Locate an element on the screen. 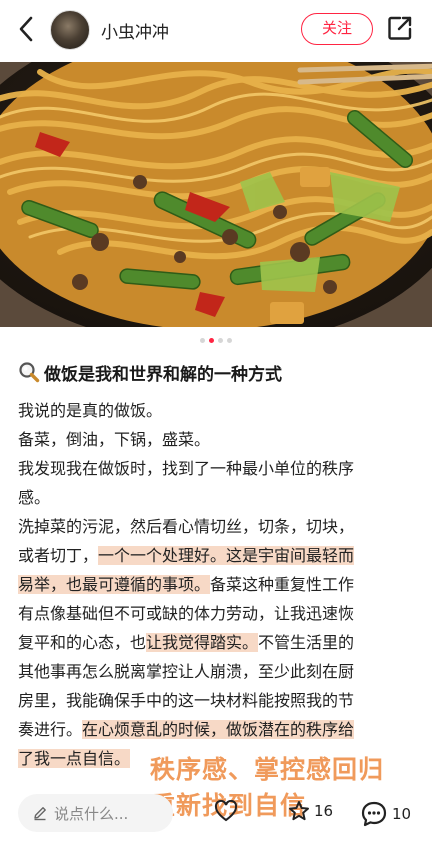 The width and height of the screenshot is (432, 857). body-text-segment: 或者切丁， is located at coordinates (58, 555).